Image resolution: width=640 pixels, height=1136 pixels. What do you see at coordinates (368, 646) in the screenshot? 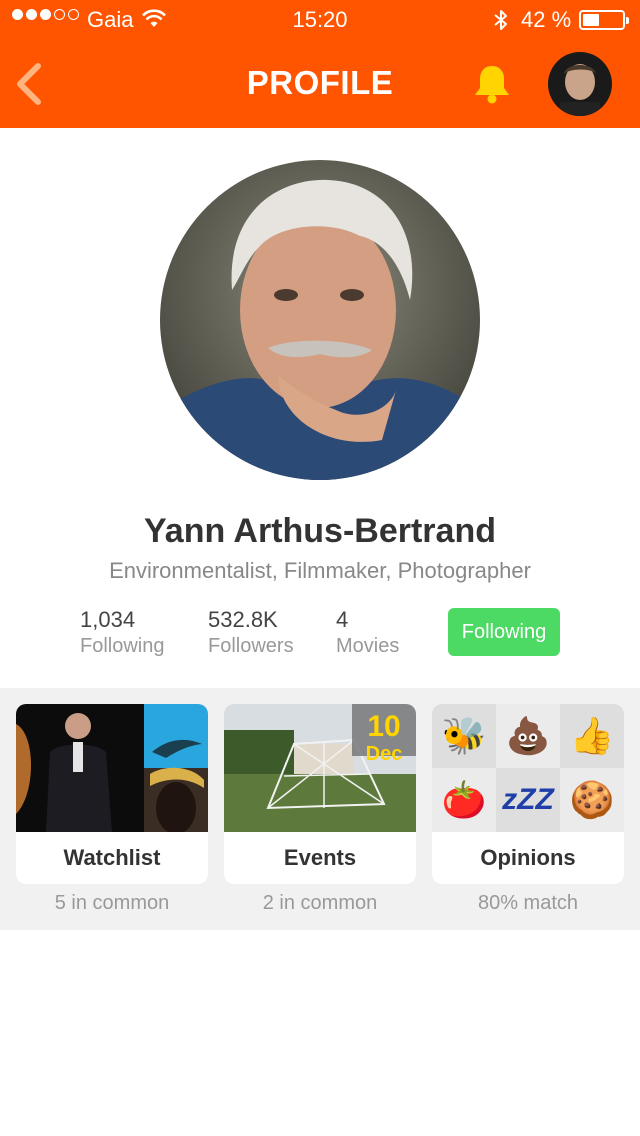
I see `stat-label: Movies` at bounding box center [368, 646].